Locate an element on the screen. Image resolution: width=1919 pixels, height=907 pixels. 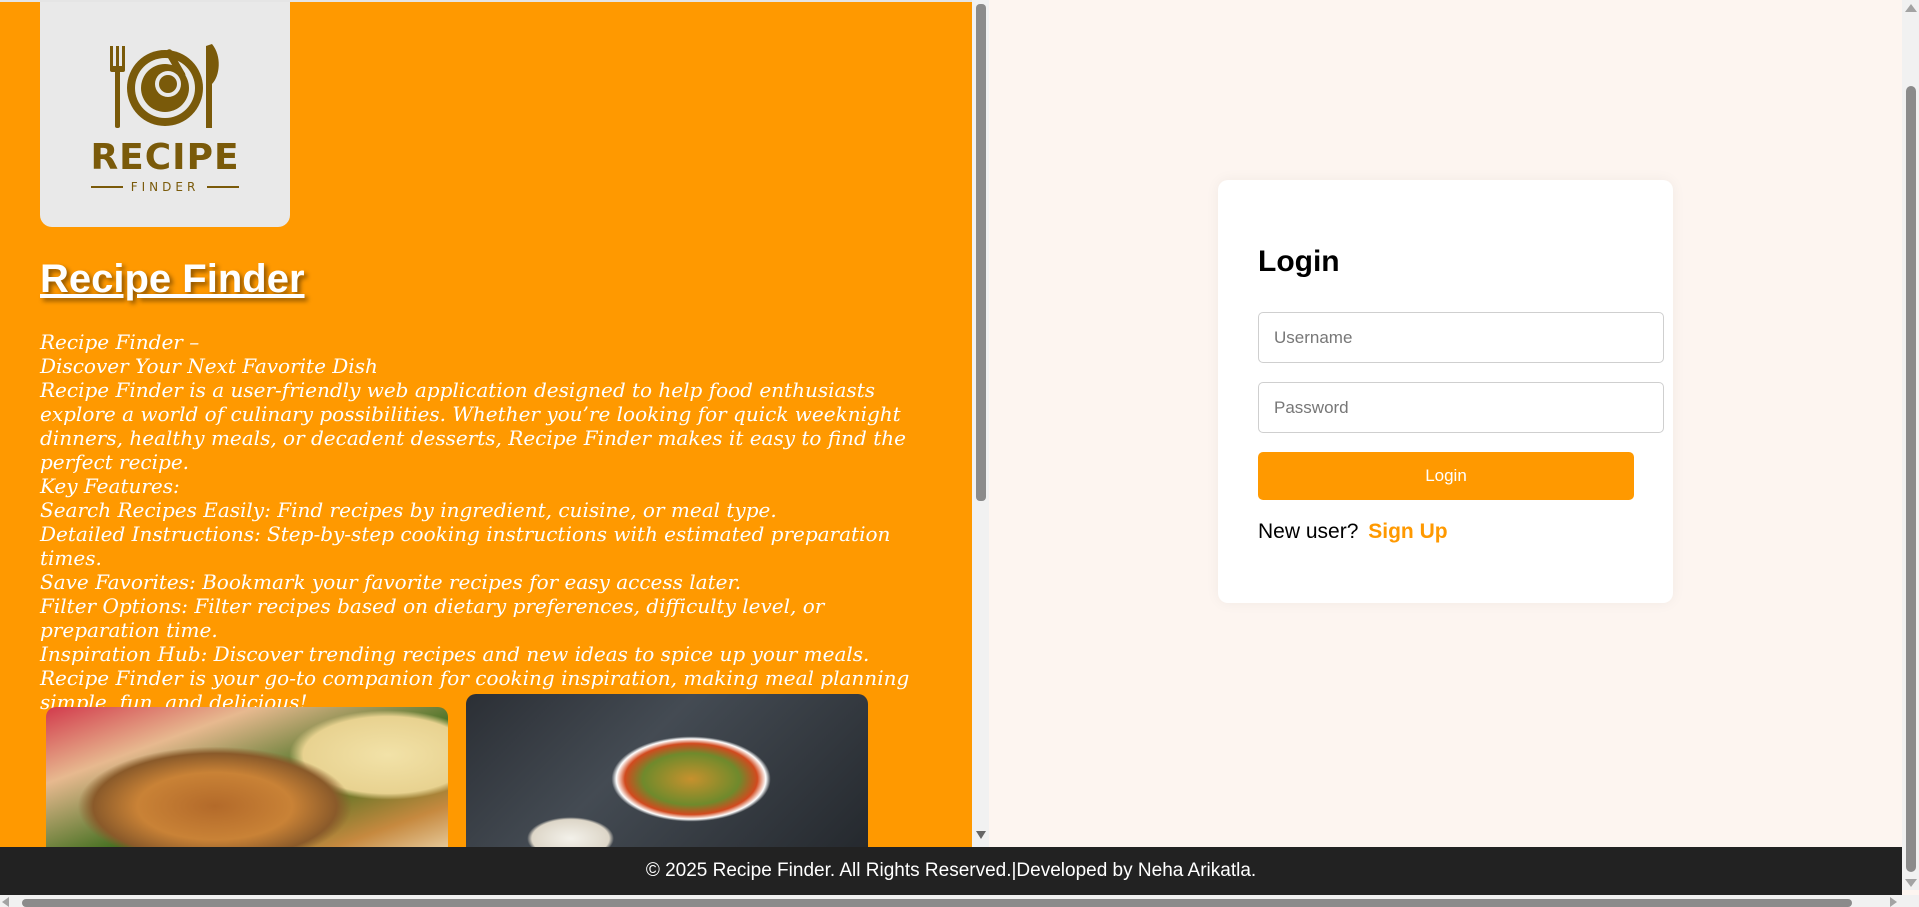
food-image-rice-bowl is located at coordinates (667, 770).